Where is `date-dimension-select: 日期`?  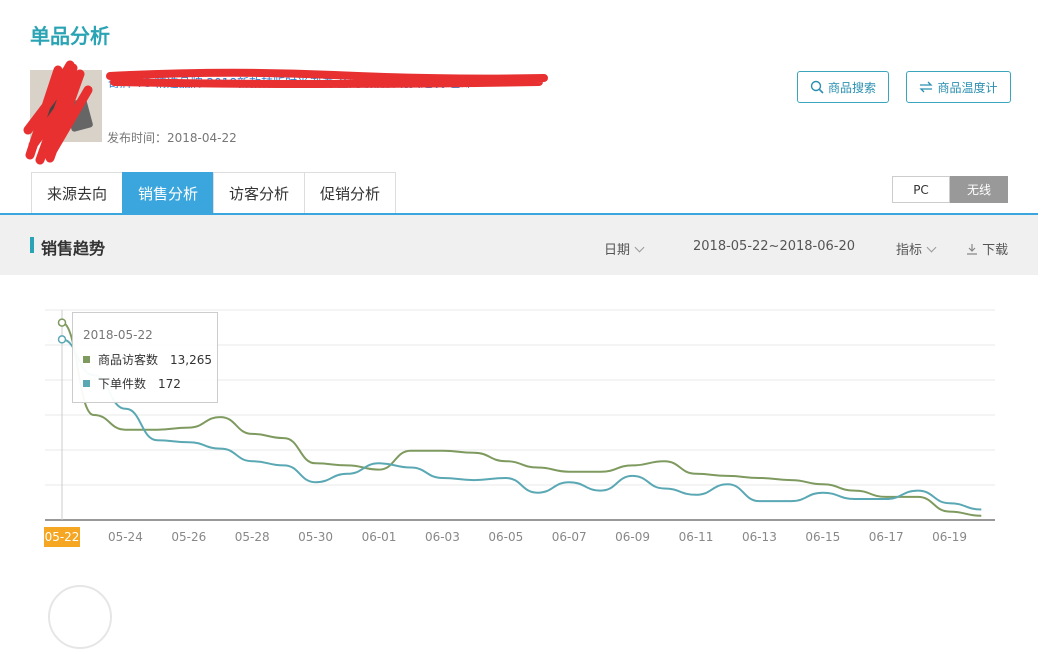
date-dimension-select: 日期 is located at coordinates (624, 248).